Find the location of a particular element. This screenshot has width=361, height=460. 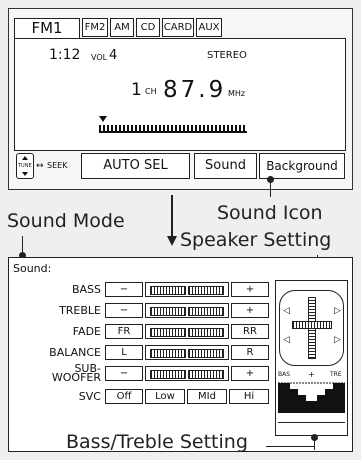

sound-row-left-button: FR is located at coordinates (124, 331).